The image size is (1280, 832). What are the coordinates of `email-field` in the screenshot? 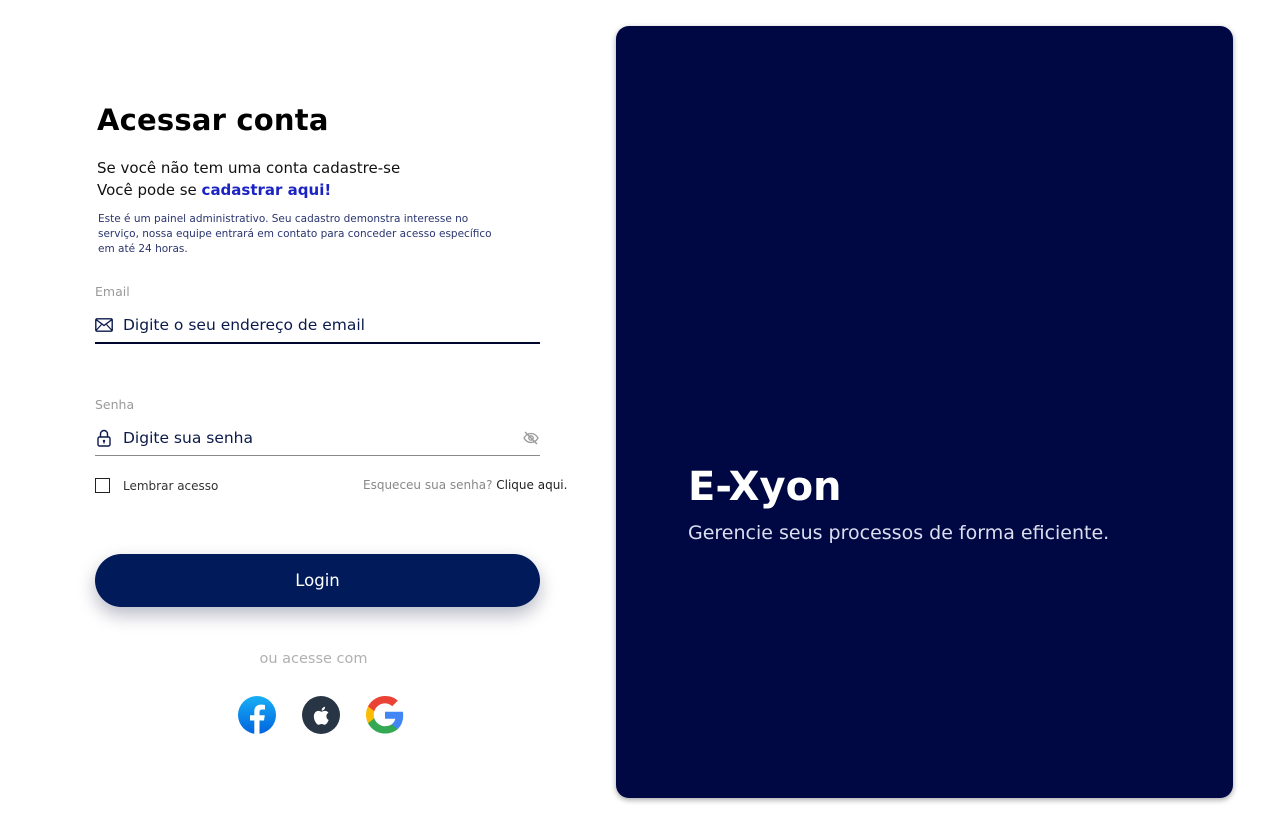 It's located at (317, 326).